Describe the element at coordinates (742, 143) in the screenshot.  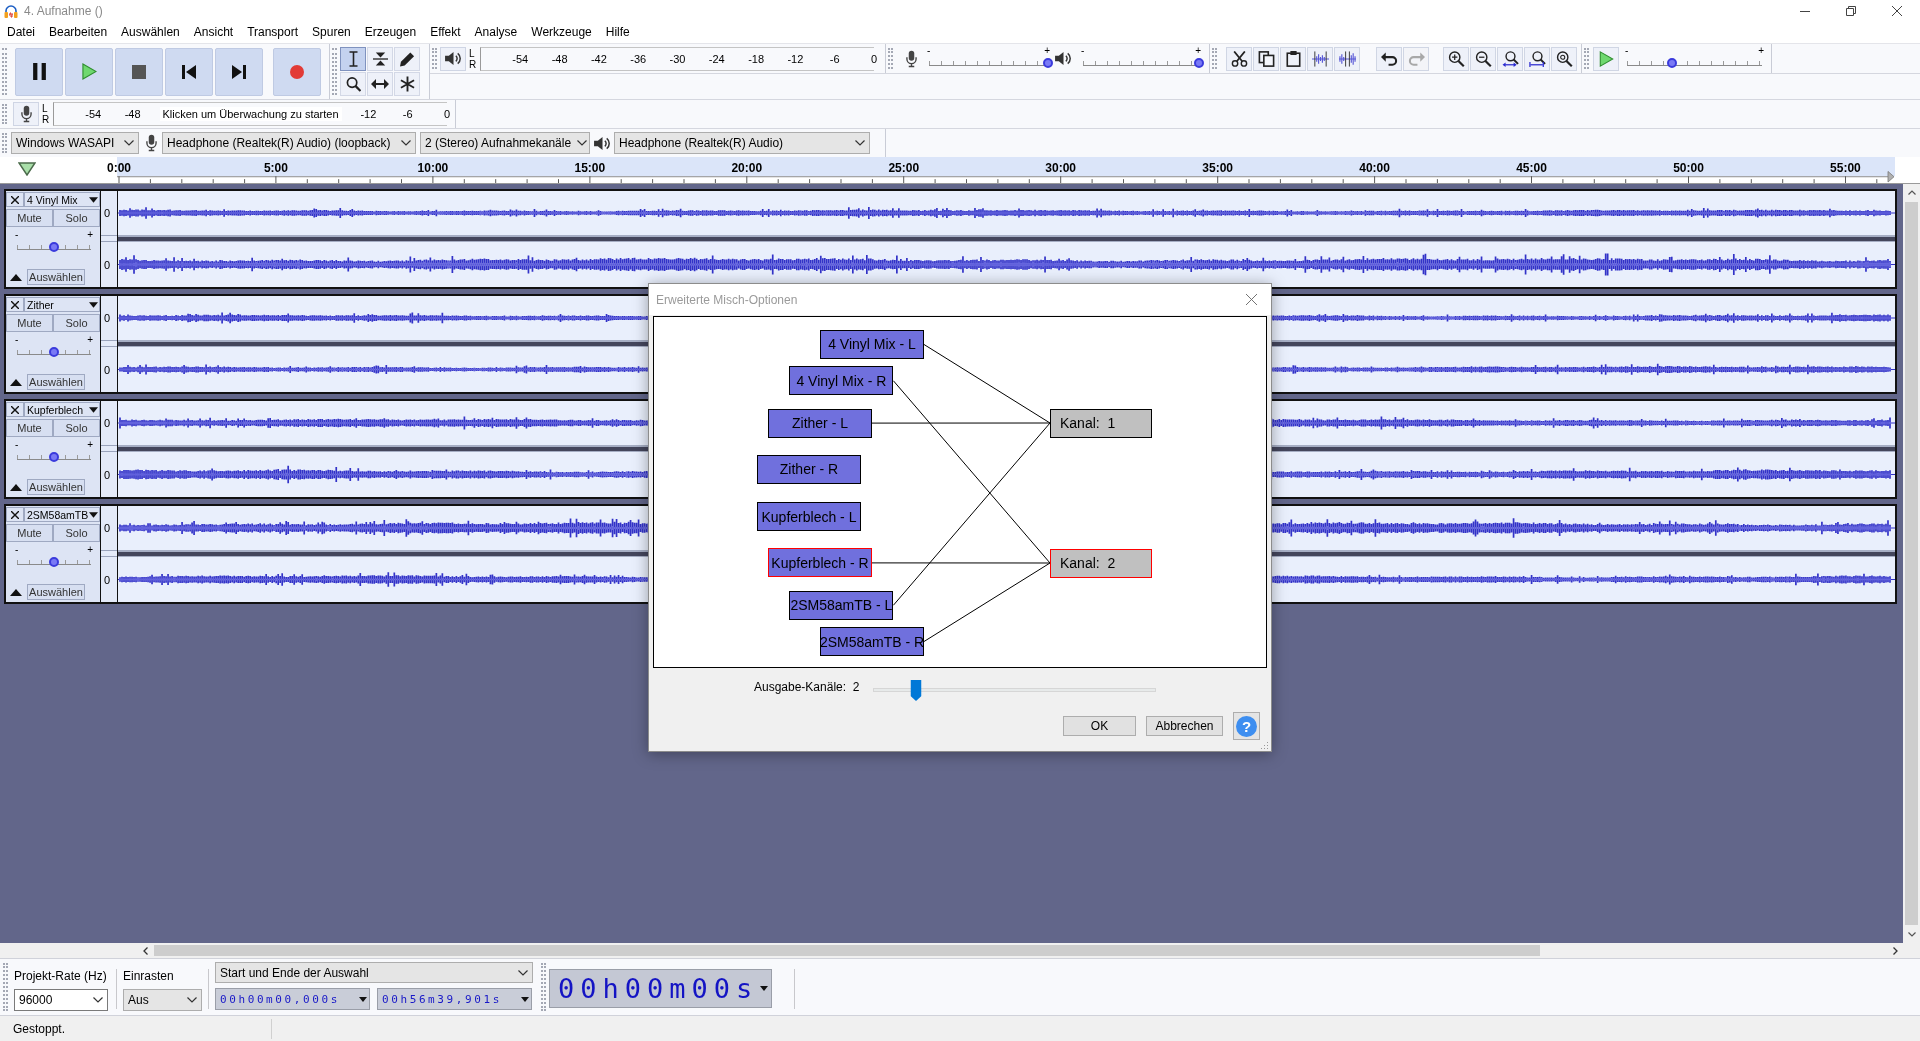
I see `playback-device-dropdown: Headphone (Realtek(R) Audio)` at that location.